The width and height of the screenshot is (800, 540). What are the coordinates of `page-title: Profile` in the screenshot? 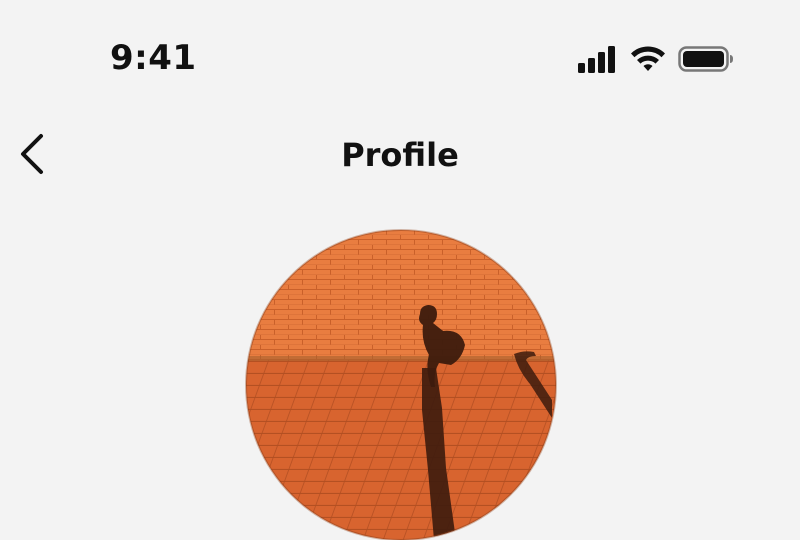 It's located at (400, 155).